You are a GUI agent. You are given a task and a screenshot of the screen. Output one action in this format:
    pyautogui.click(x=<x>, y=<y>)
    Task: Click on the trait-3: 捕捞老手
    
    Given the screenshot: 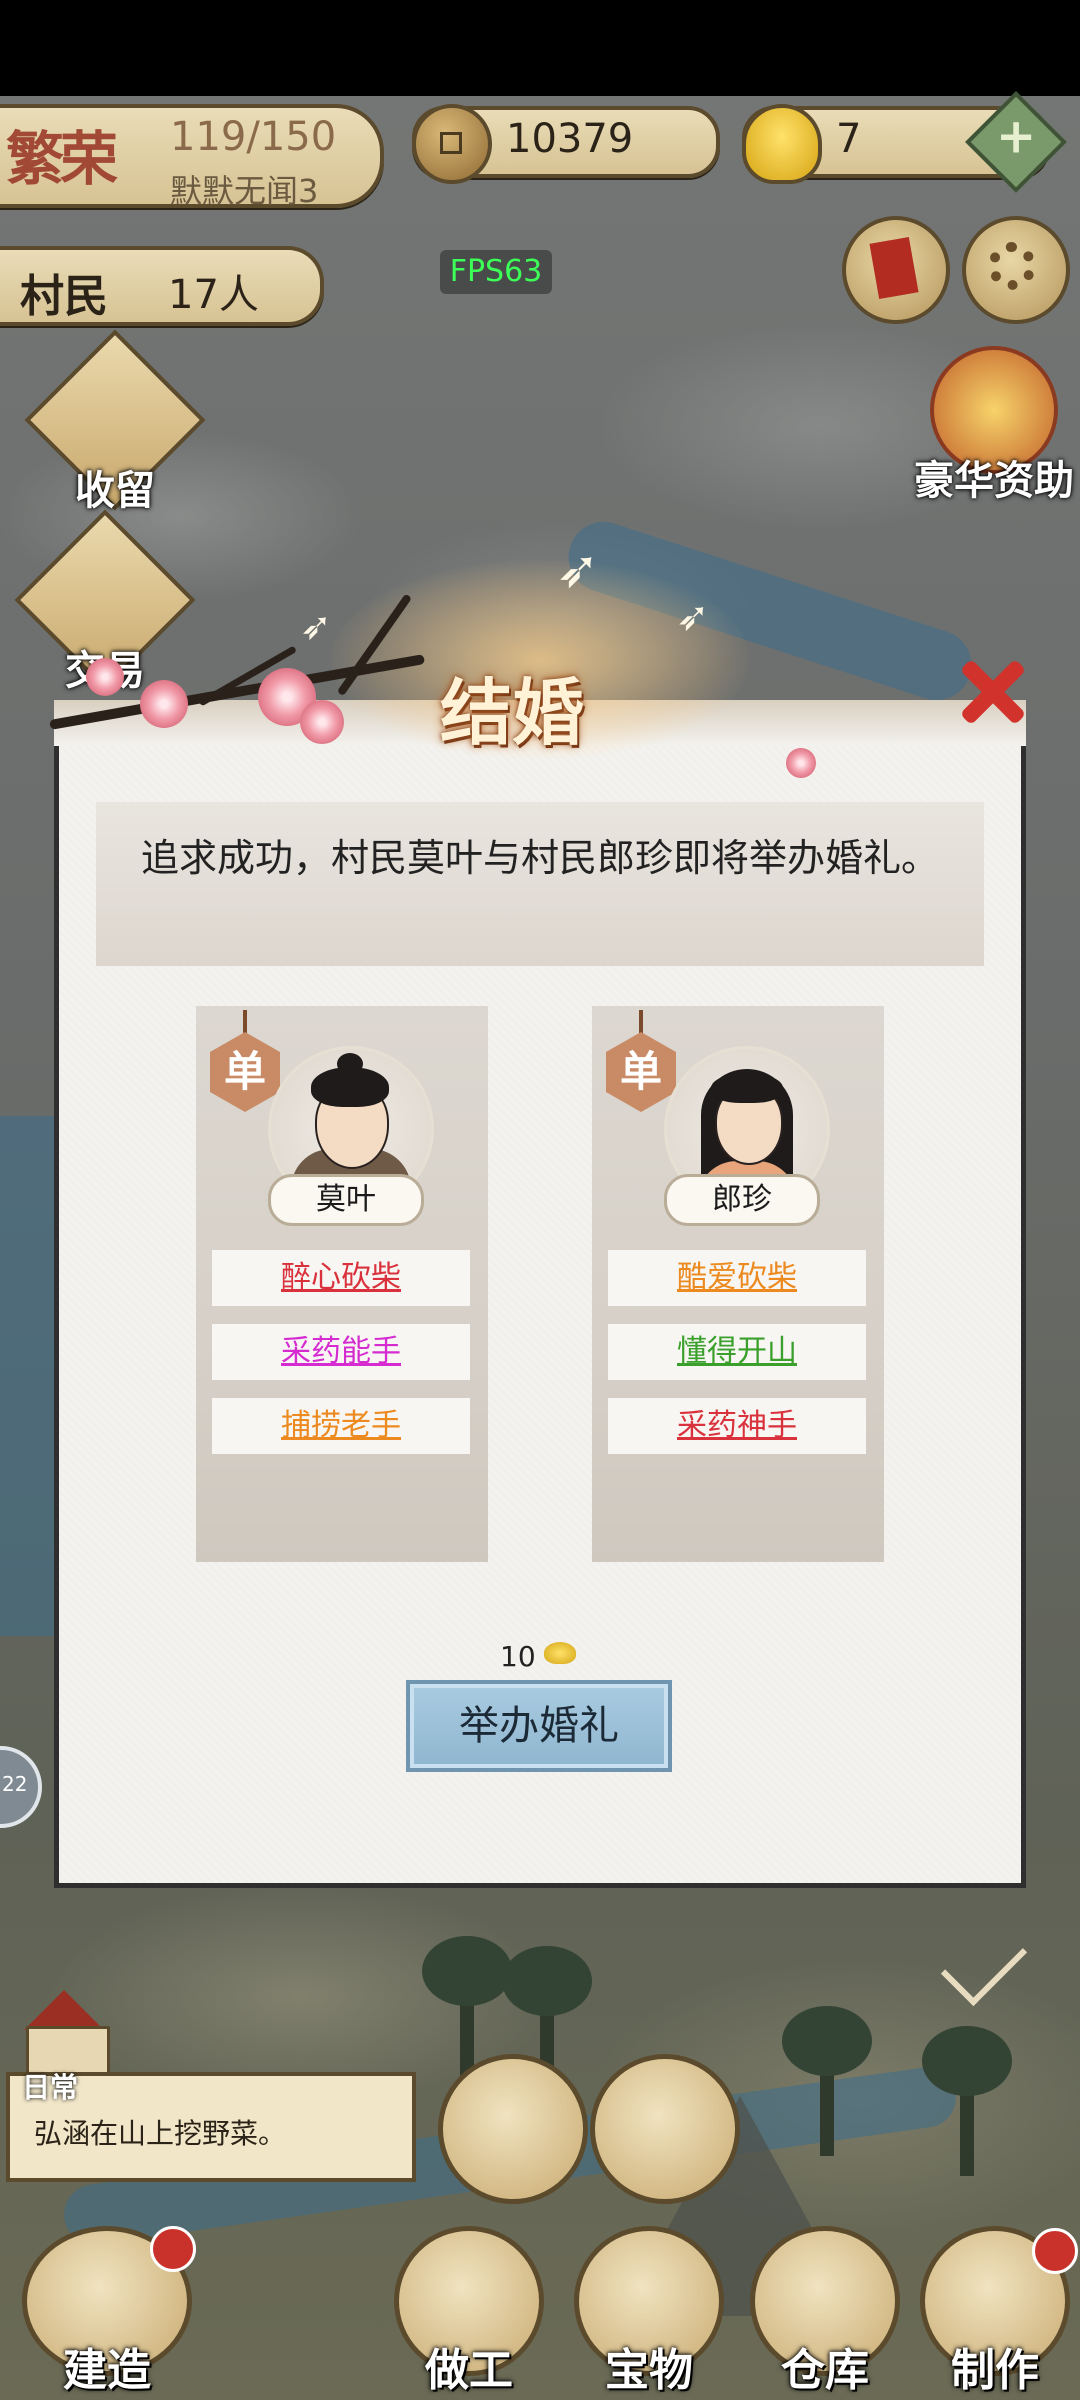 What is the action you would take?
    pyautogui.click(x=341, y=1426)
    